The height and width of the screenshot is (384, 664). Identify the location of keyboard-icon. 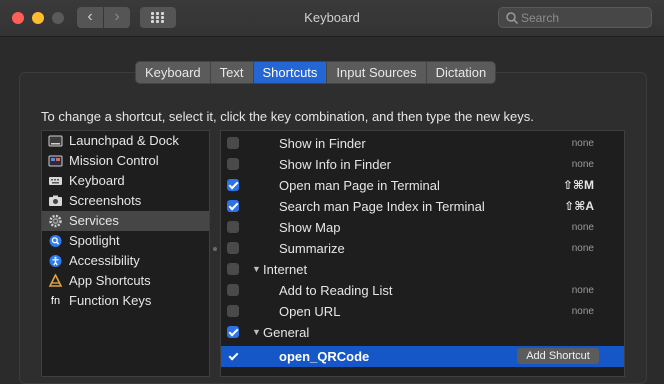
(55, 181).